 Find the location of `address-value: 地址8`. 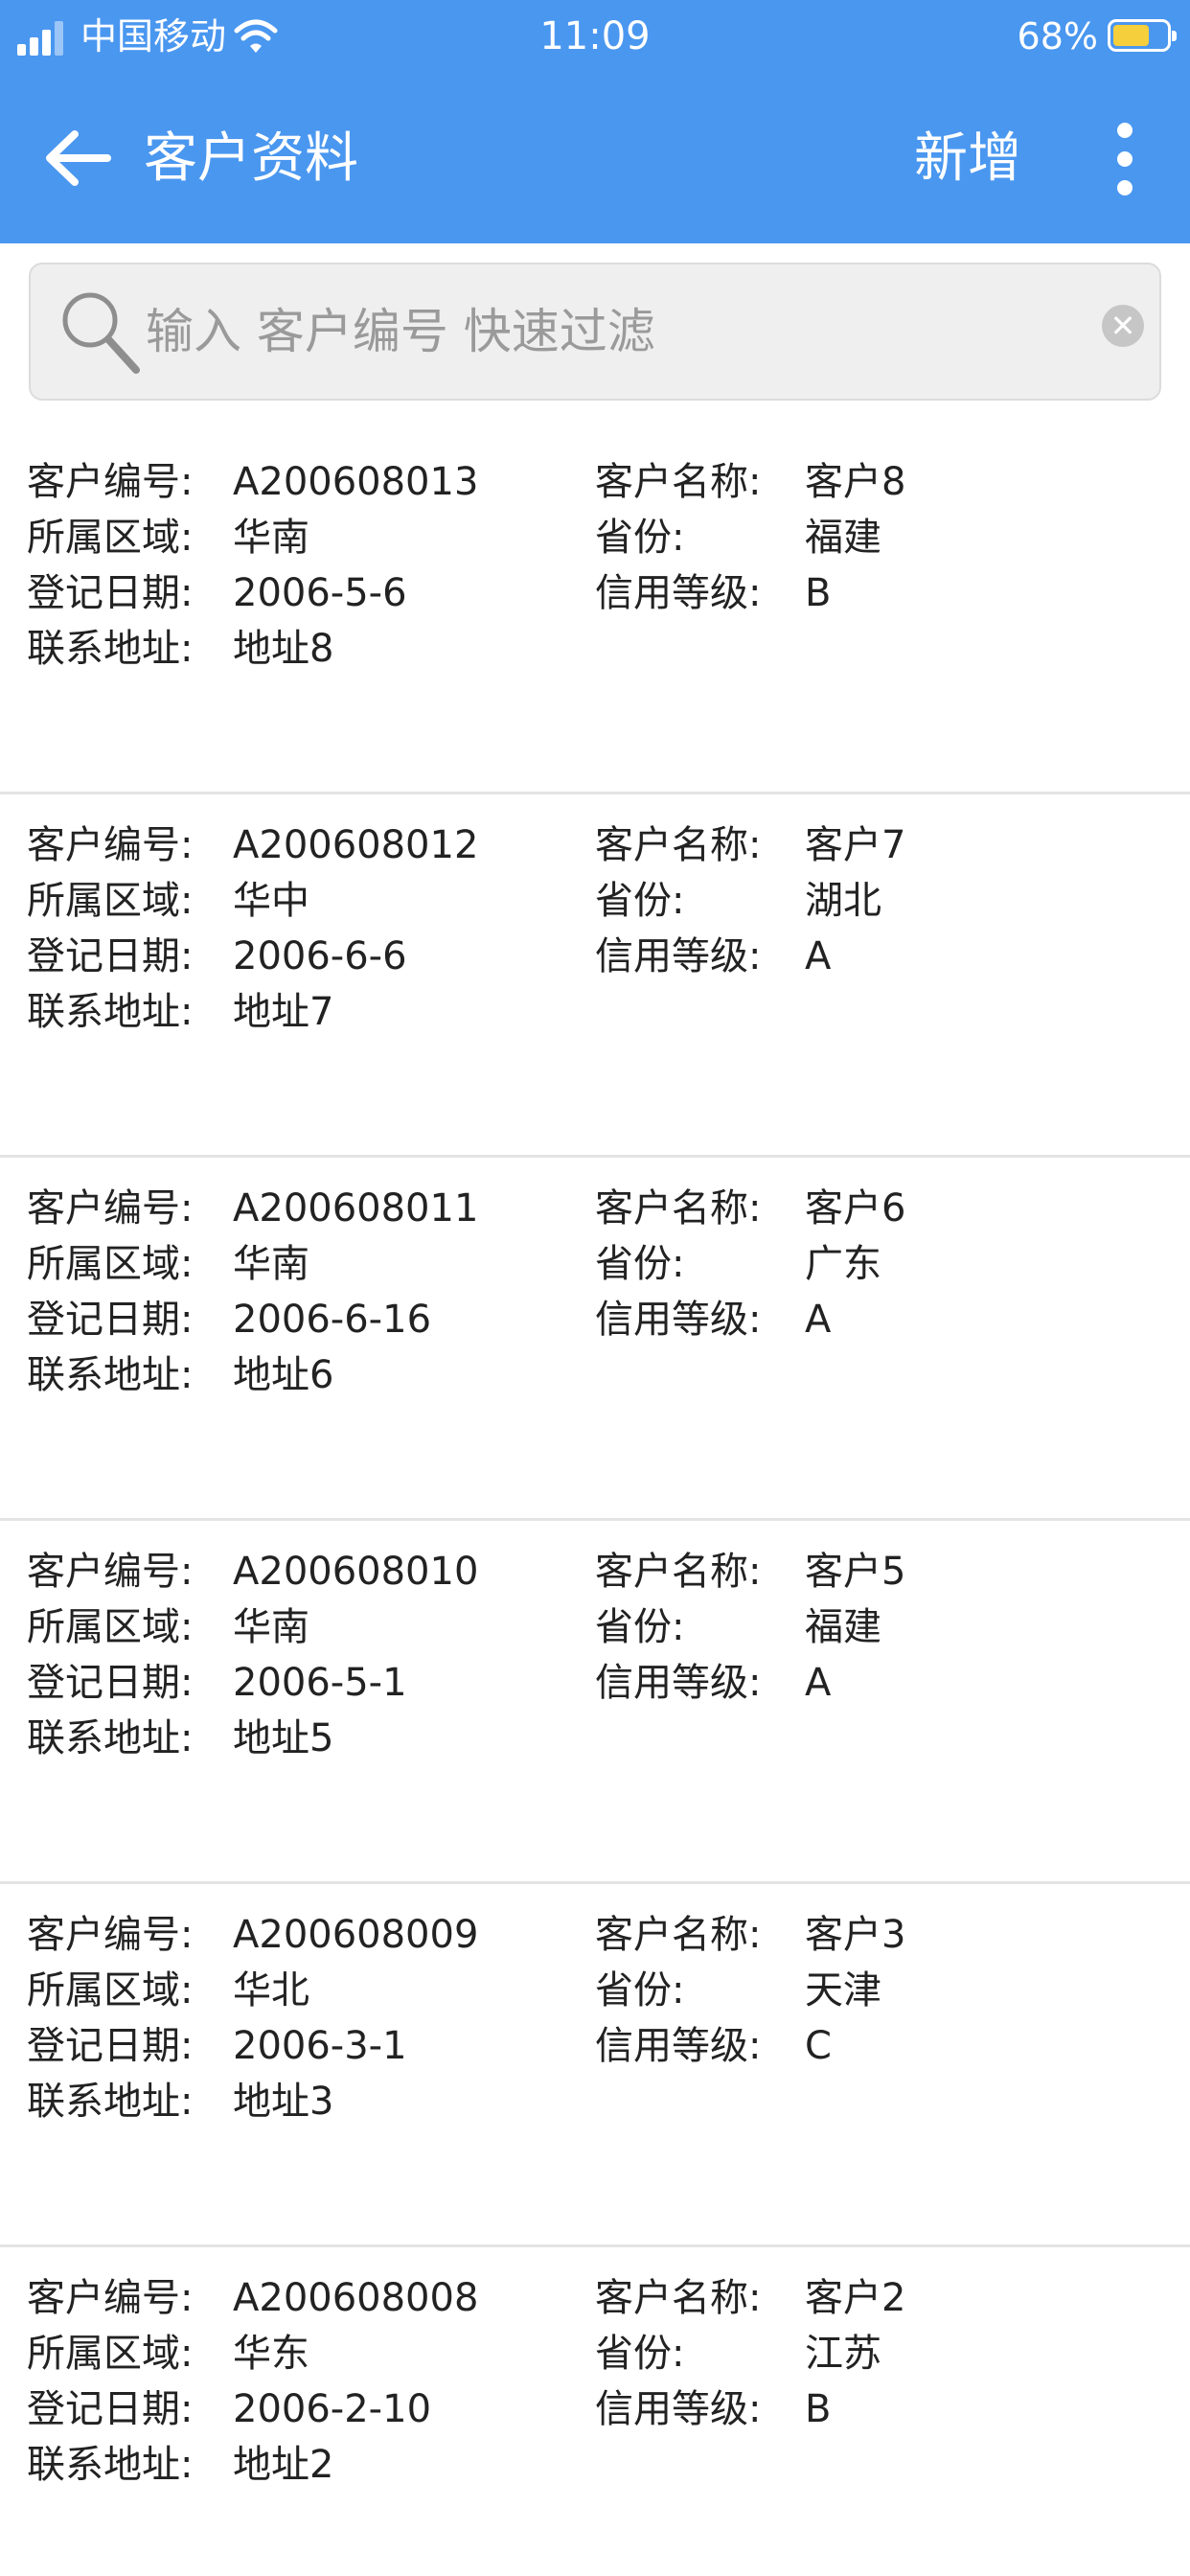

address-value: 地址8 is located at coordinates (284, 649).